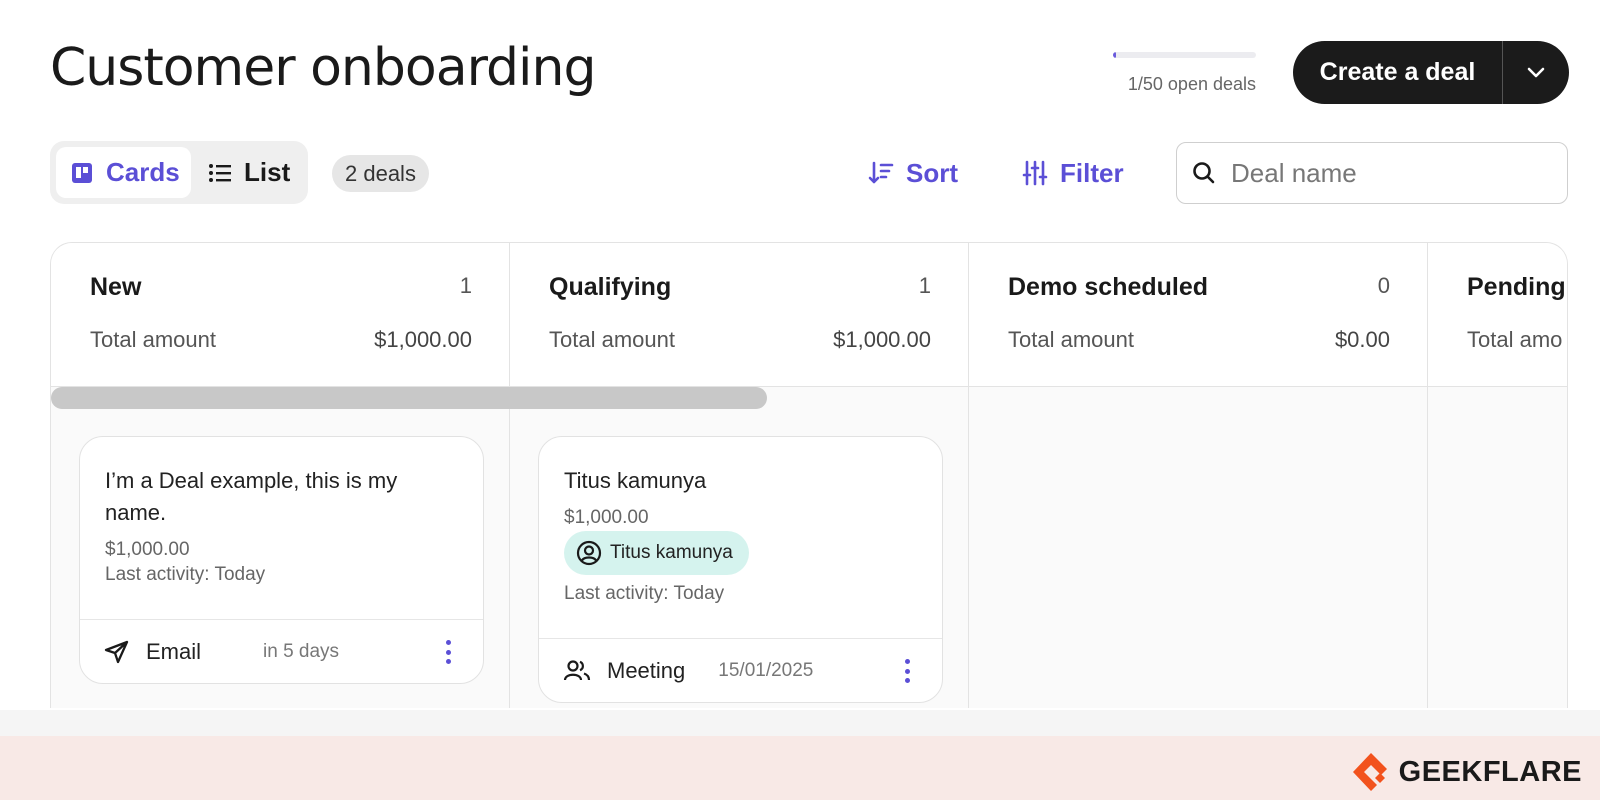  Describe the element at coordinates (932, 172) in the screenshot. I see `sort-label: Sort` at that location.